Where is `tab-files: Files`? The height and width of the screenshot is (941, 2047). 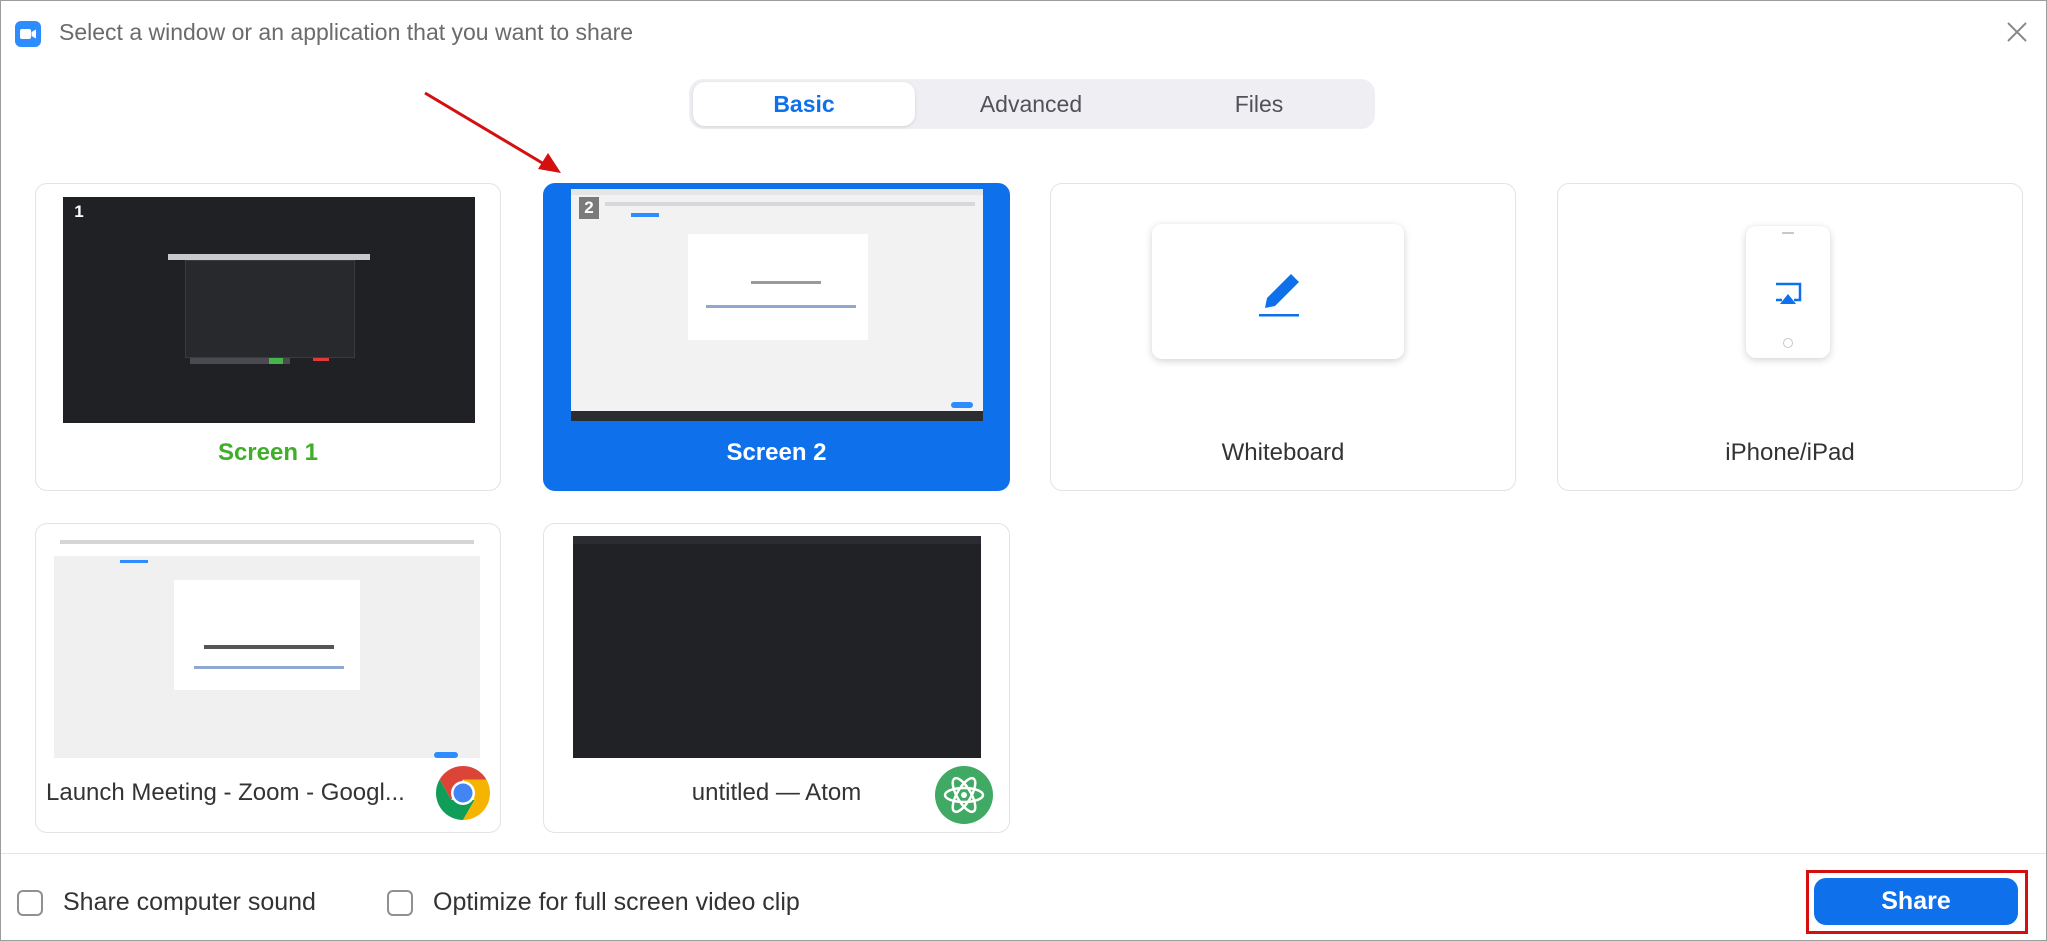
tab-files: Files is located at coordinates (1259, 104).